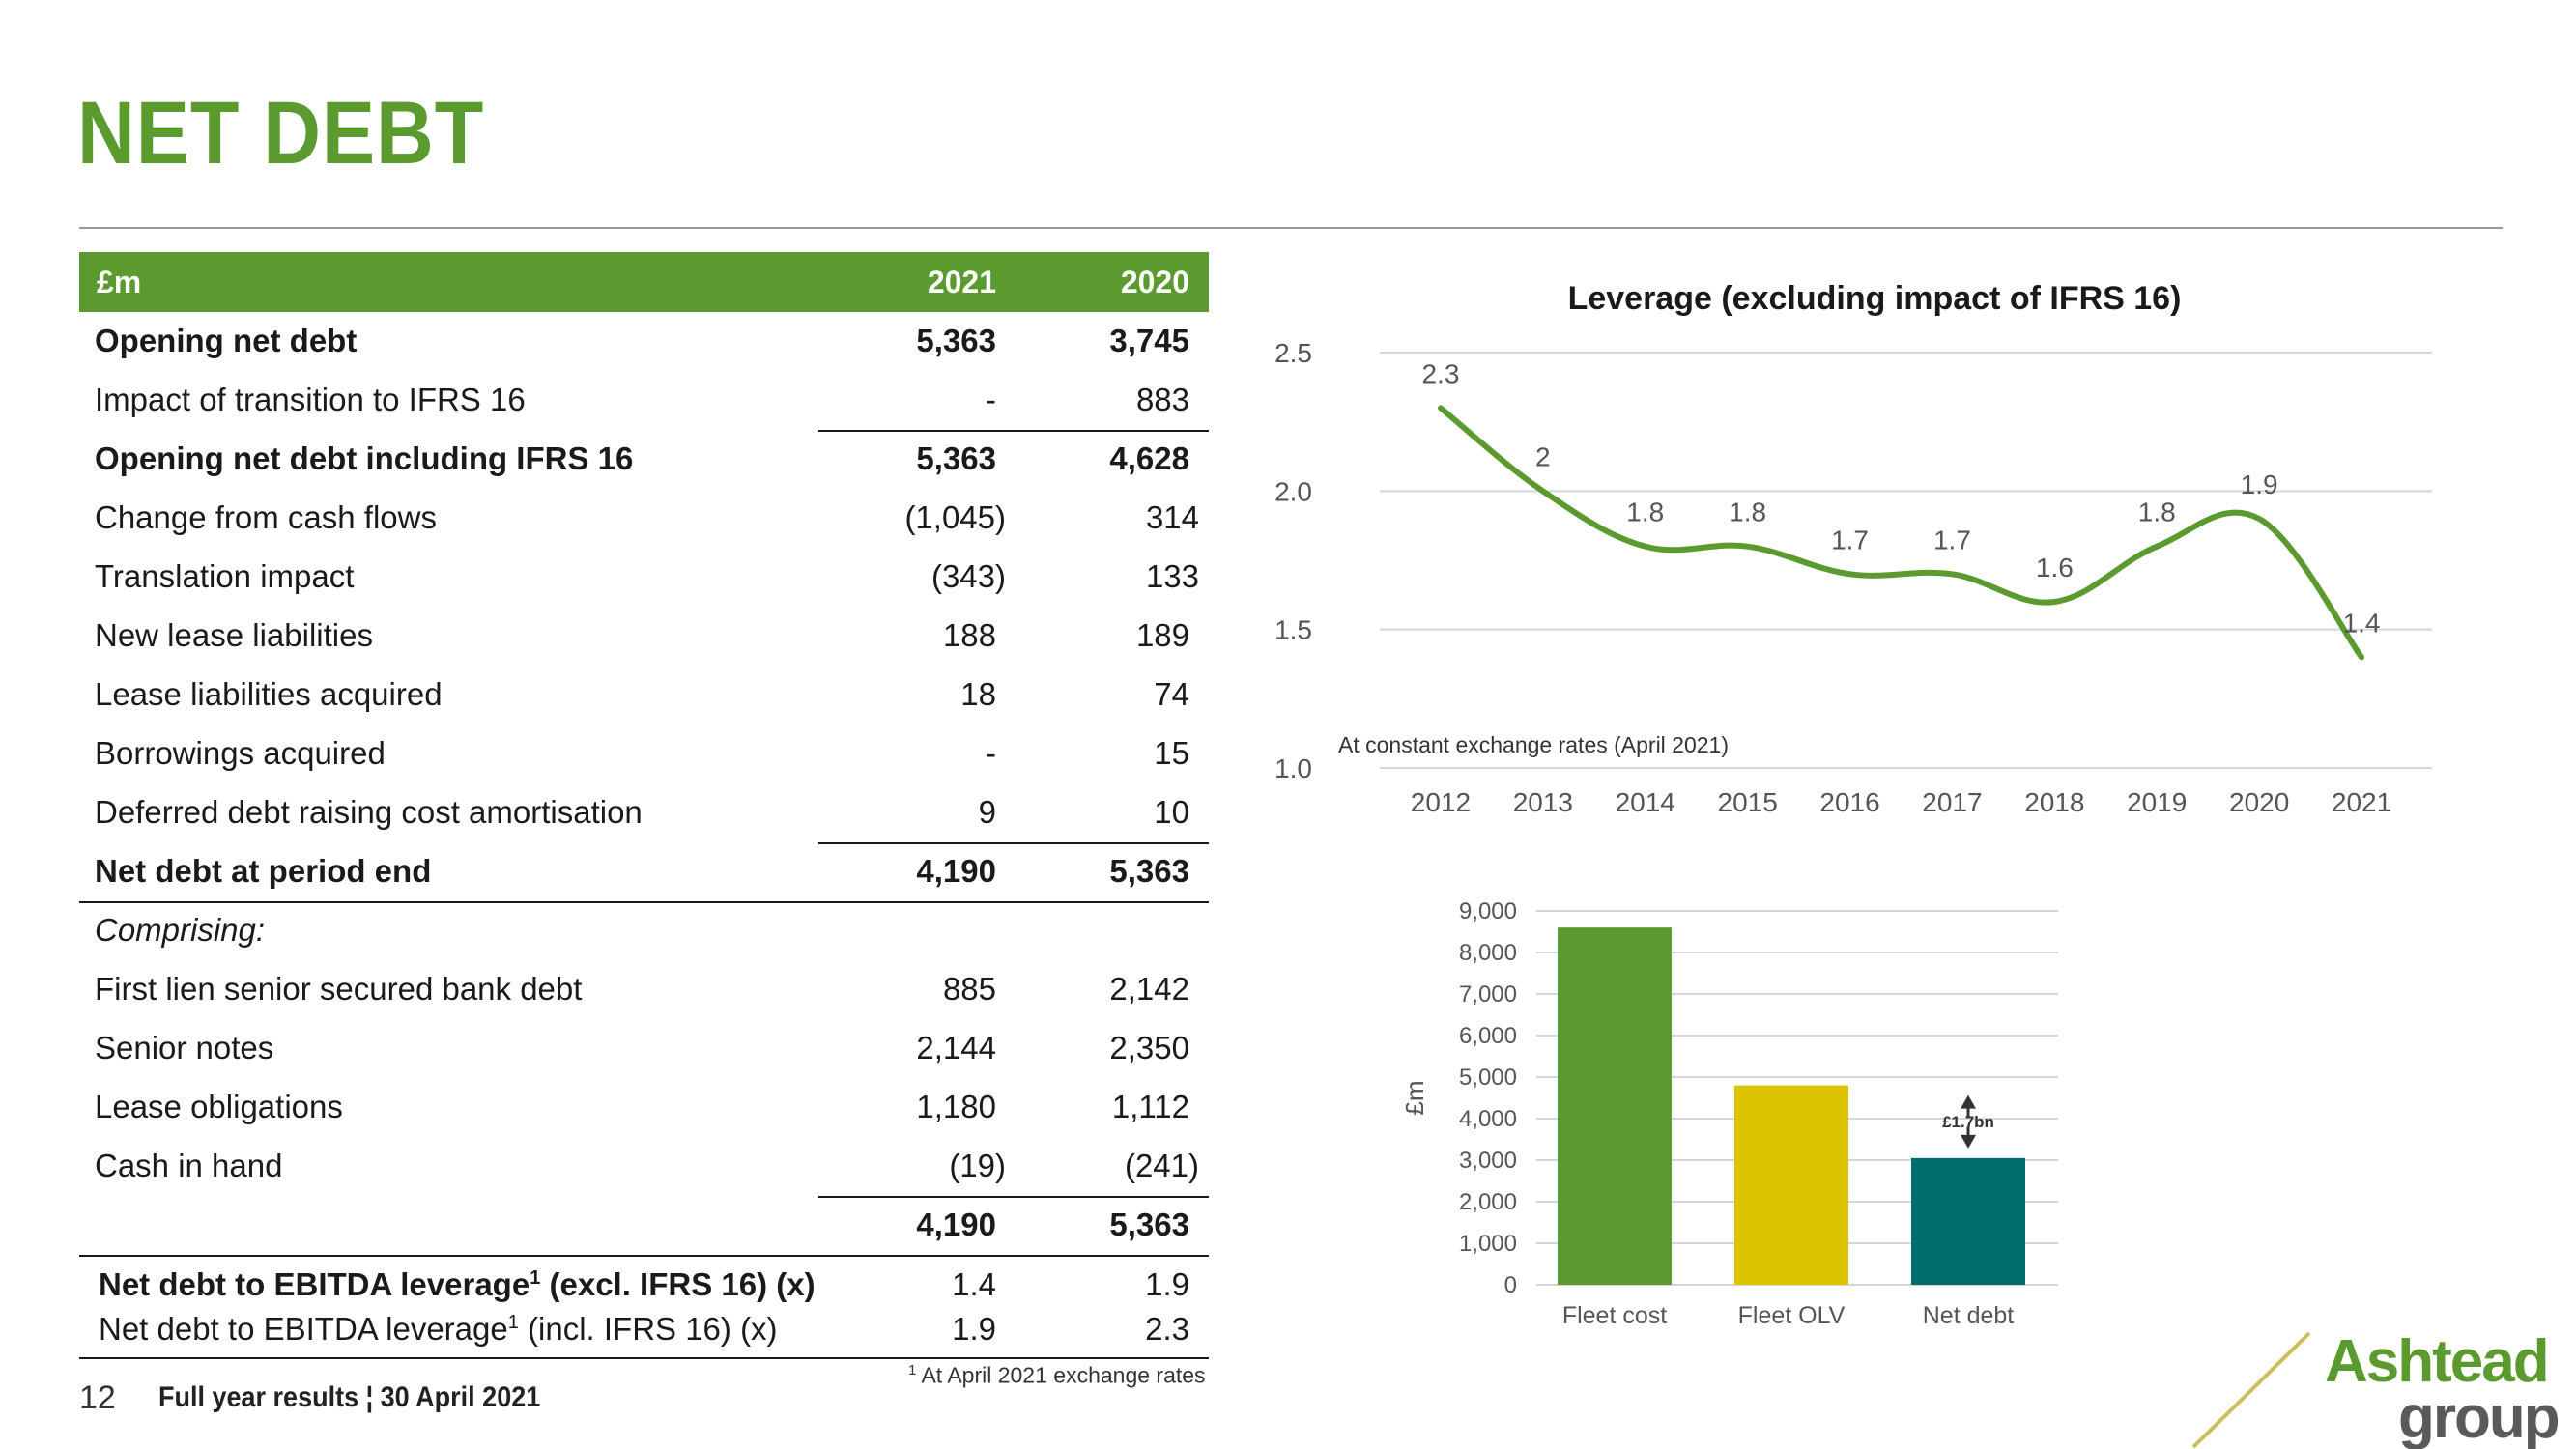  Describe the element at coordinates (978, 694) in the screenshot. I see `value-2021: 18` at that location.